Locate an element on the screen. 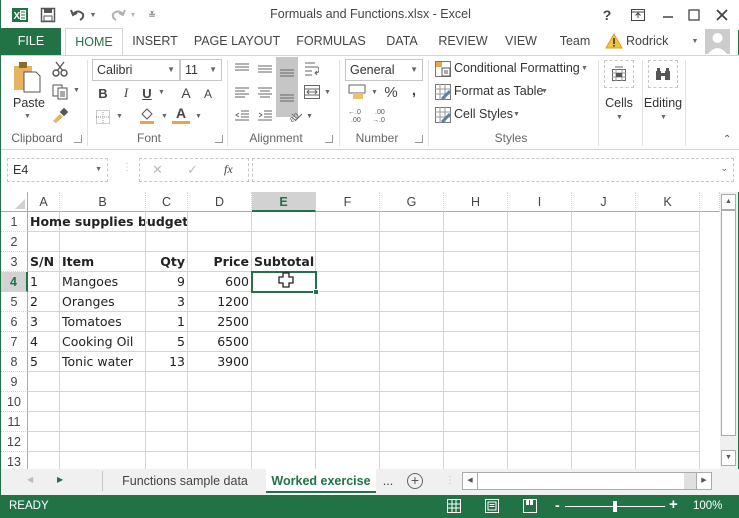  cell-D12 is located at coordinates (220, 442).